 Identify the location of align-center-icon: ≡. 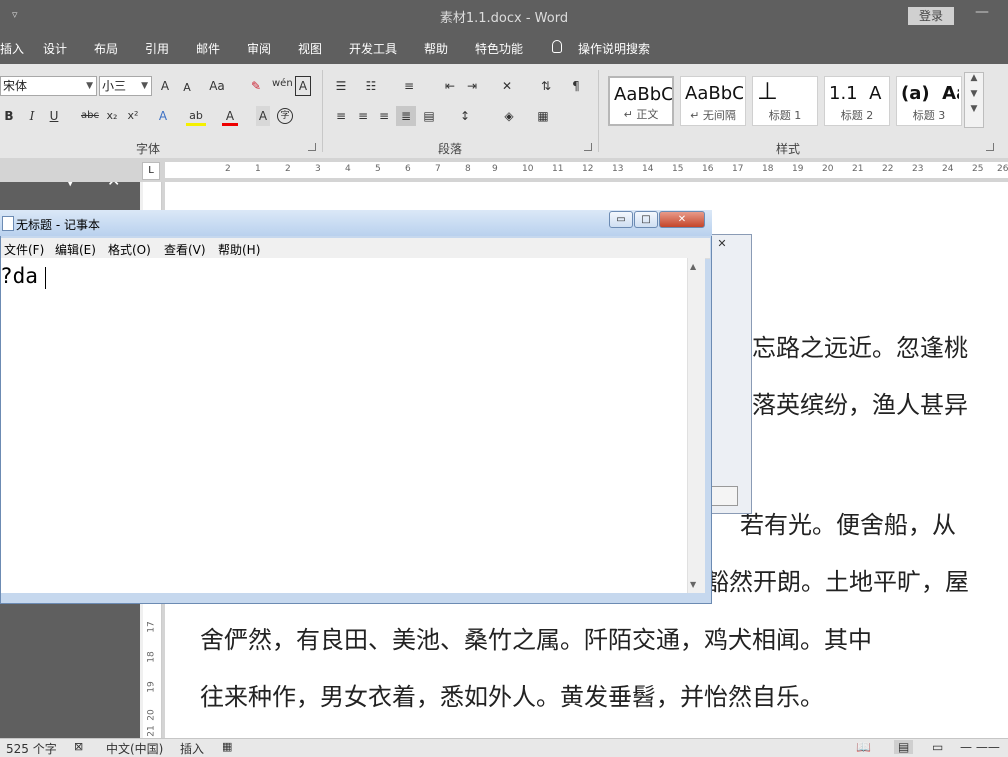
(363, 116).